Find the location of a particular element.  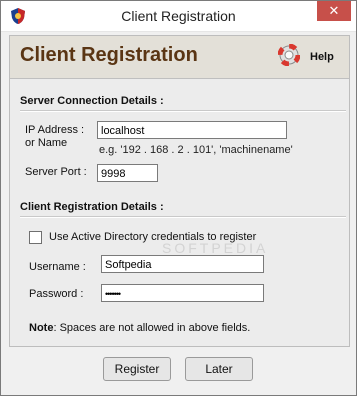

server-port-label: Server Port : is located at coordinates (56, 172).